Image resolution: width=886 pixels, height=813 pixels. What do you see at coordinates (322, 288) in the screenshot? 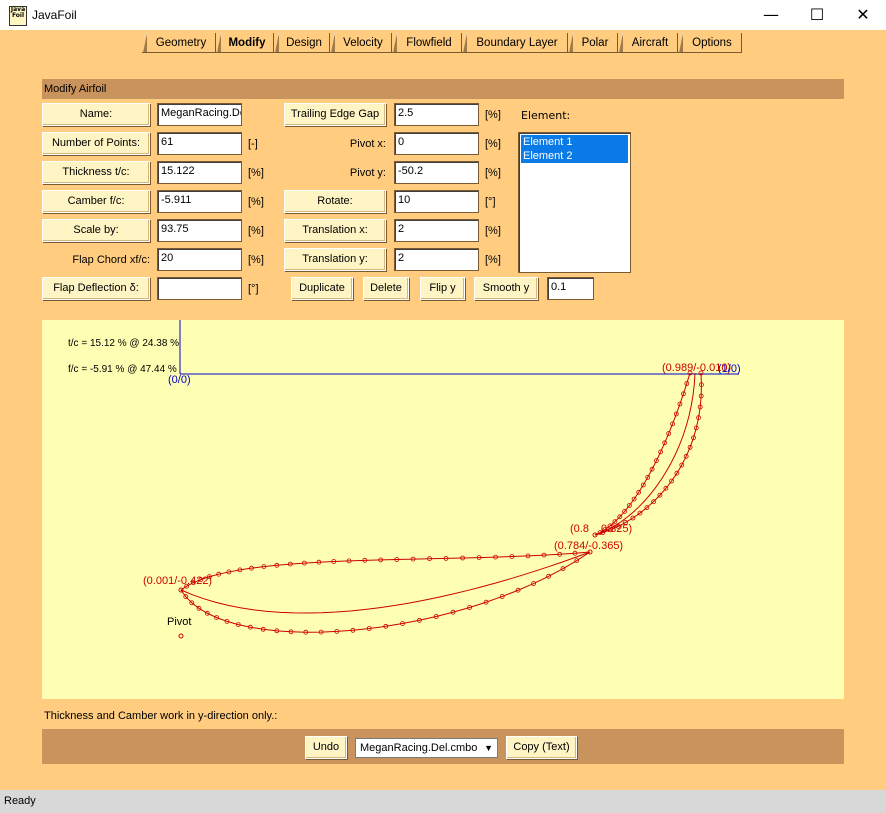
I see `duplicate-button: Duplicate` at bounding box center [322, 288].